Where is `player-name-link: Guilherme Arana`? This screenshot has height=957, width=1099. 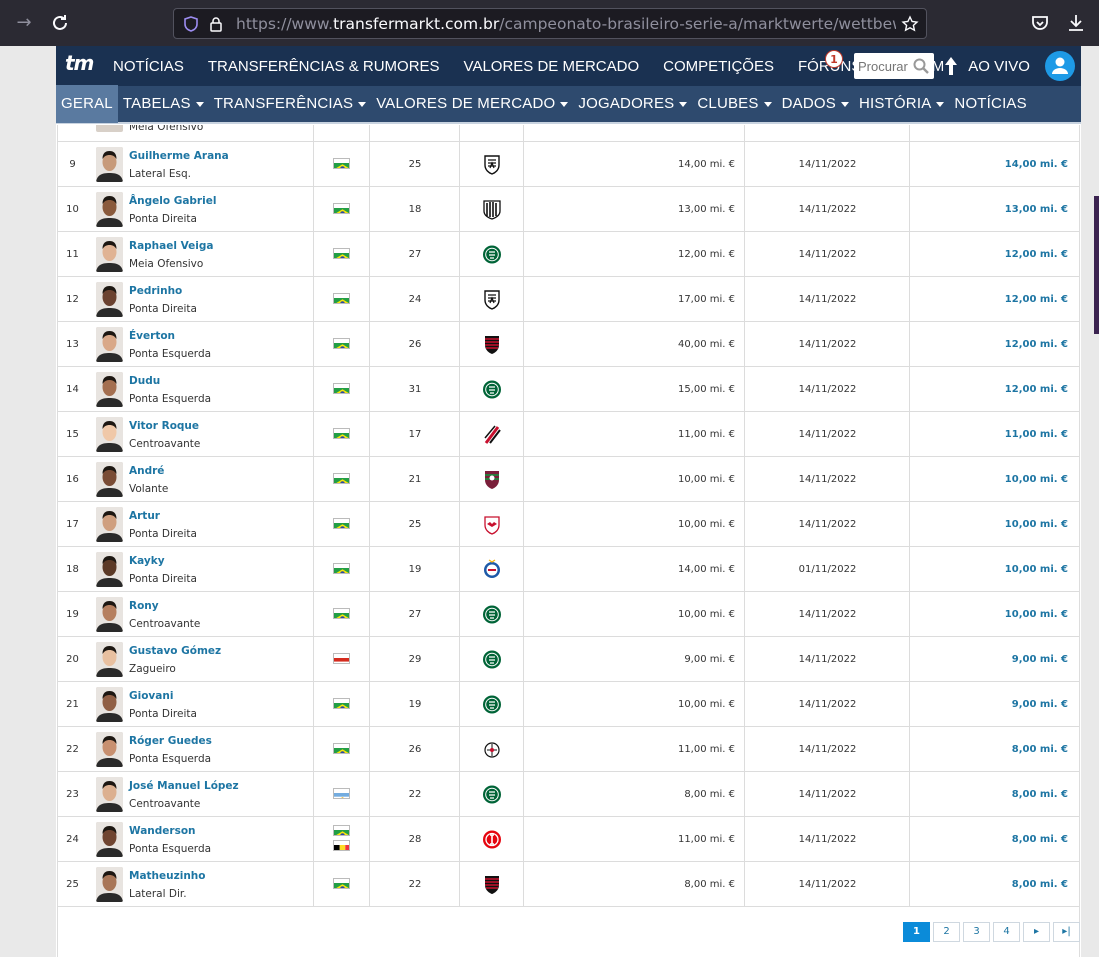 player-name-link: Guilherme Arana is located at coordinates (179, 156).